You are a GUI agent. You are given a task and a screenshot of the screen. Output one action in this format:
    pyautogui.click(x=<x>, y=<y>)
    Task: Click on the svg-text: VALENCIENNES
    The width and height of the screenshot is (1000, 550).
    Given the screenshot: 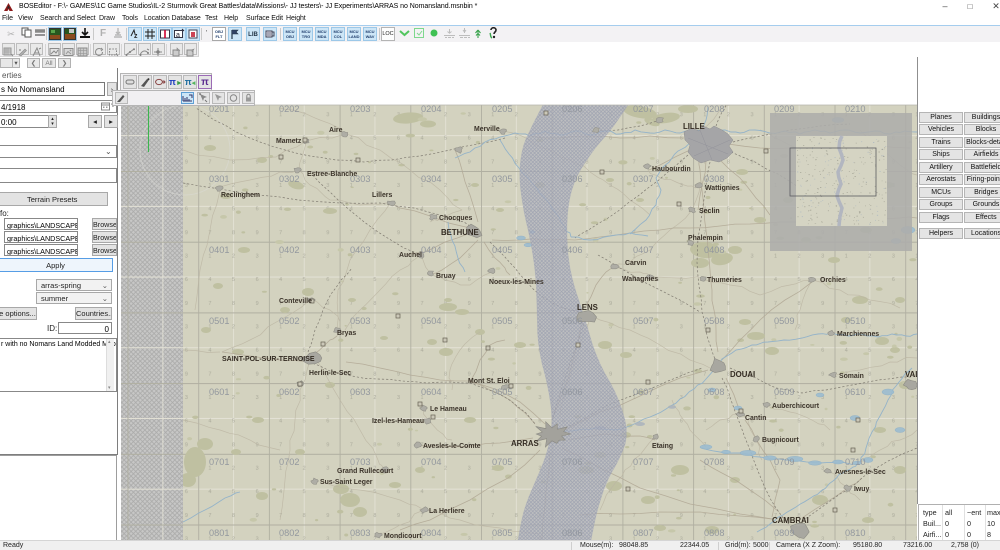 What is the action you would take?
    pyautogui.click(x=911, y=374)
    